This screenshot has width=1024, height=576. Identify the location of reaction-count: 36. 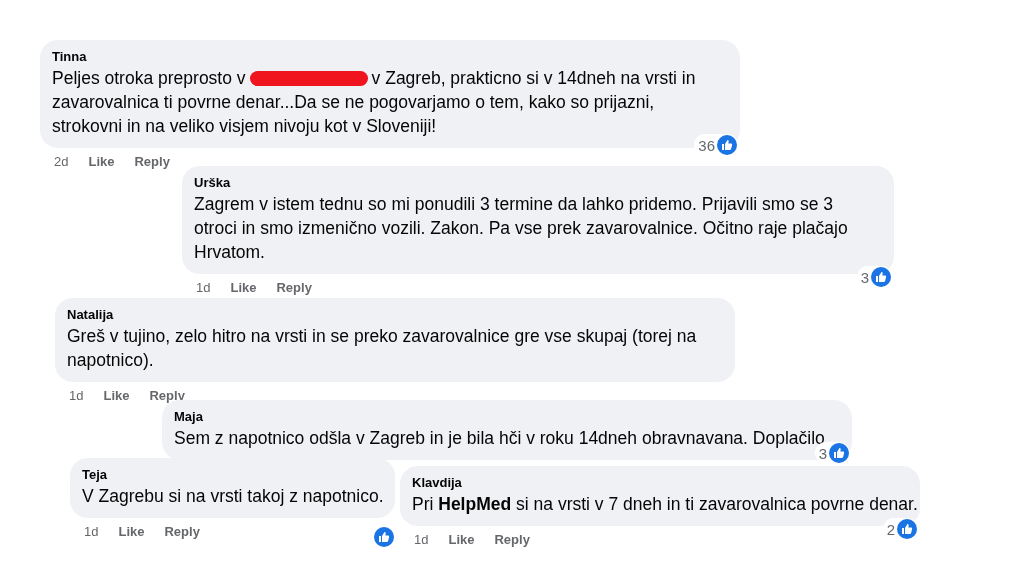
(716, 145).